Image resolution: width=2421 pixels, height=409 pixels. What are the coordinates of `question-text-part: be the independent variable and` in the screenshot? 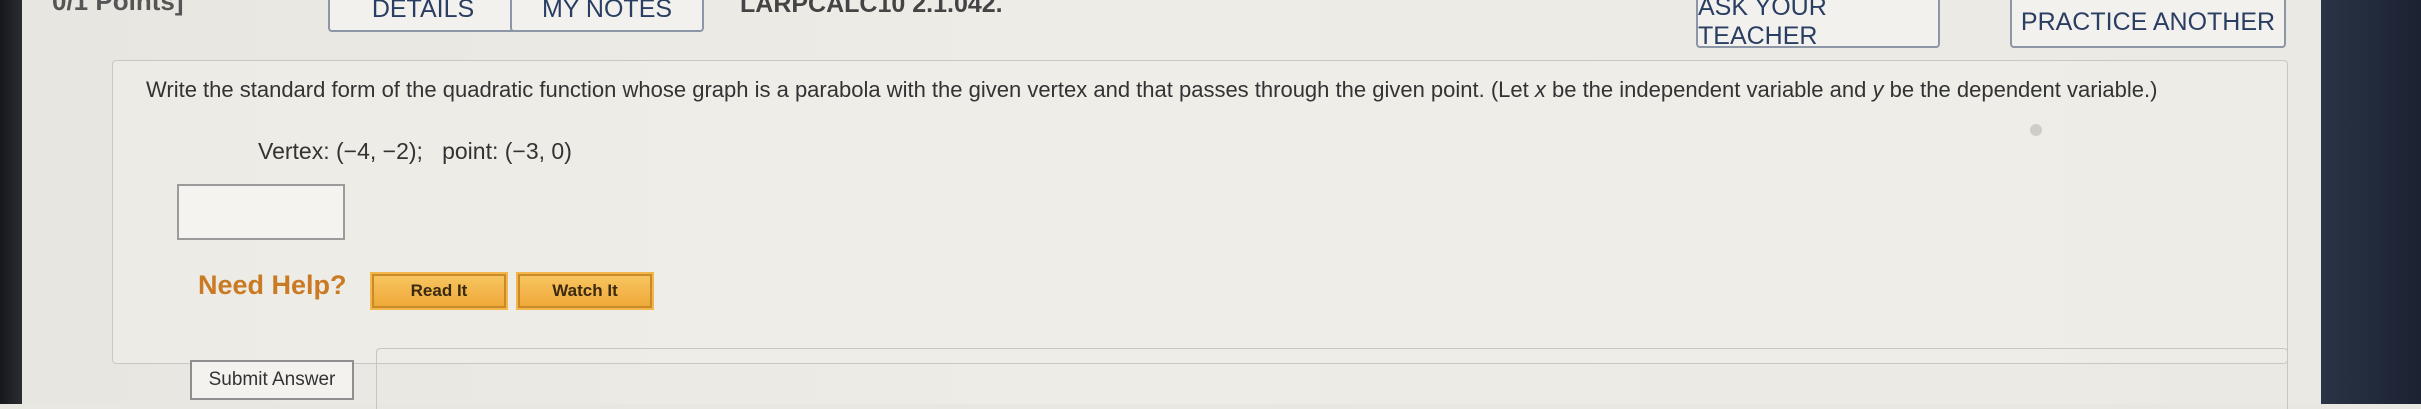 It's located at (1709, 89).